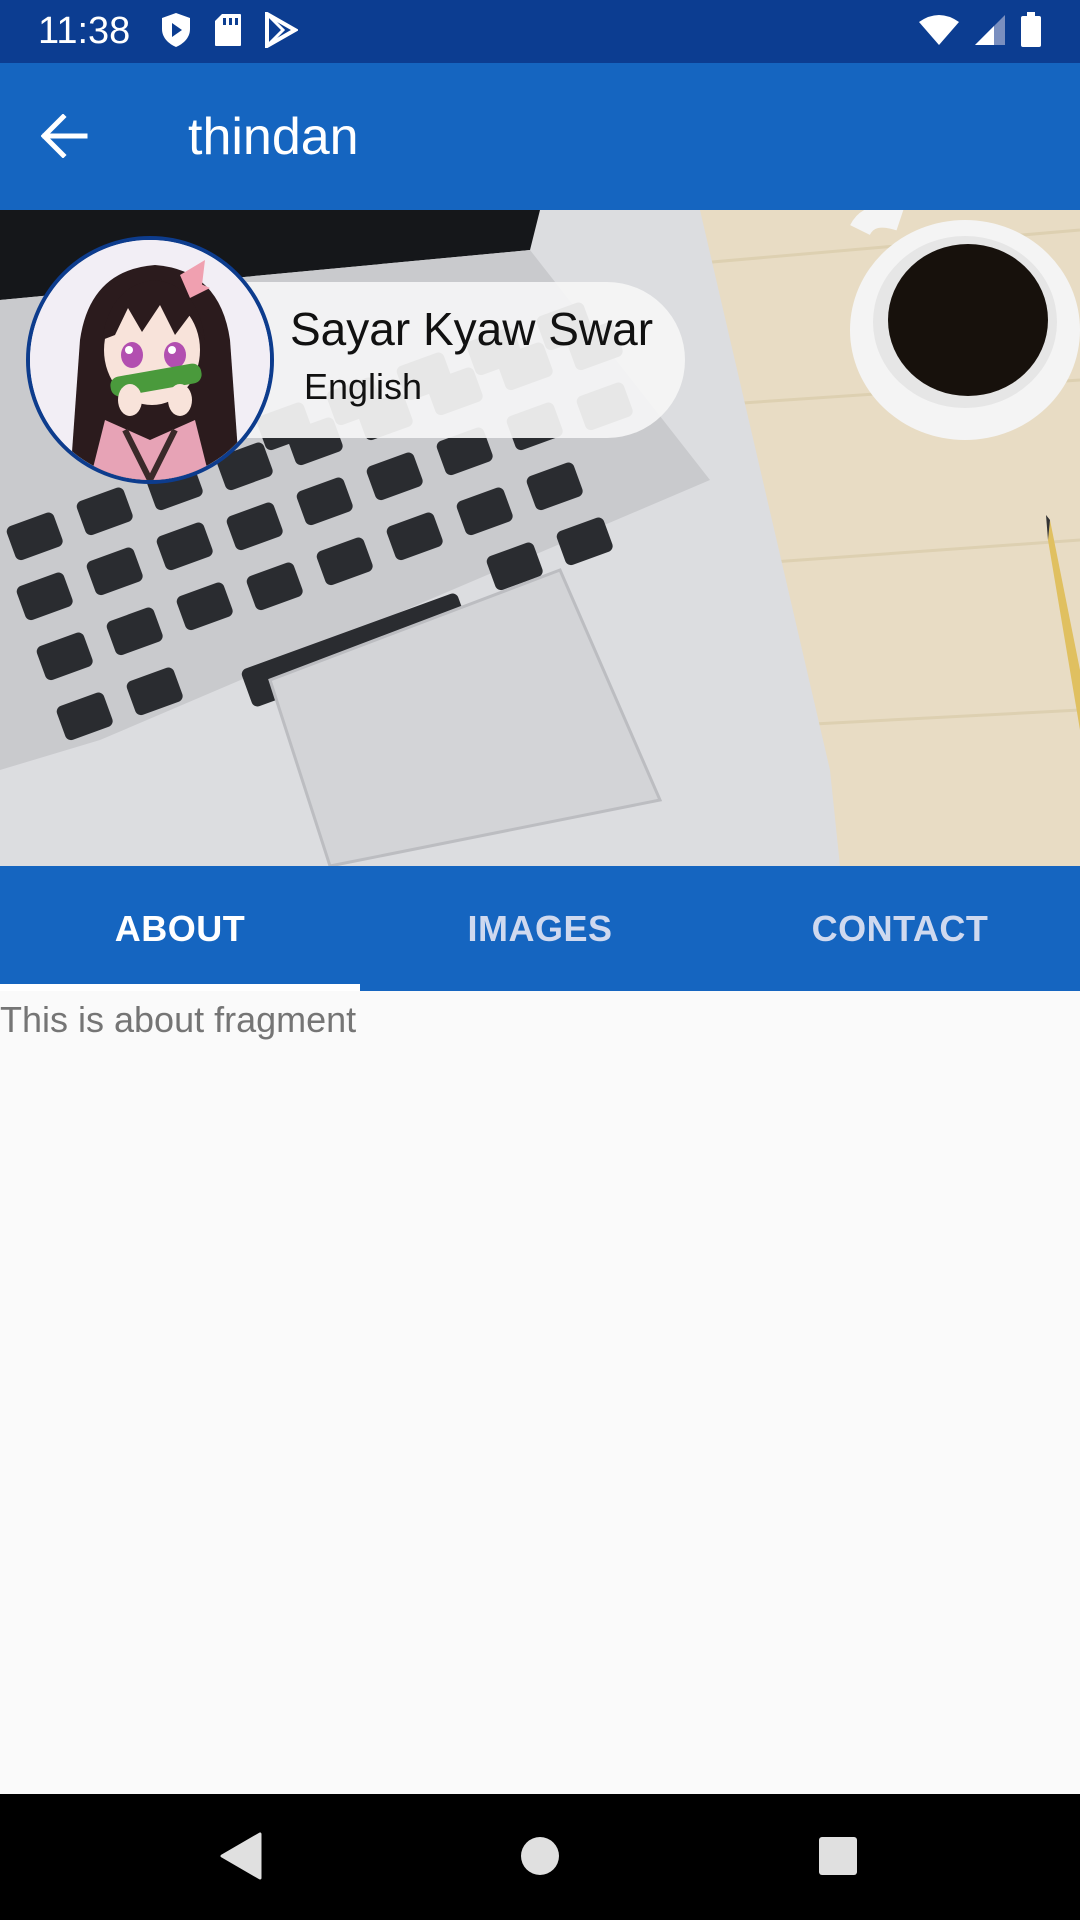 The image size is (1080, 1920). What do you see at coordinates (180, 987) in the screenshot?
I see `tab-indicator` at bounding box center [180, 987].